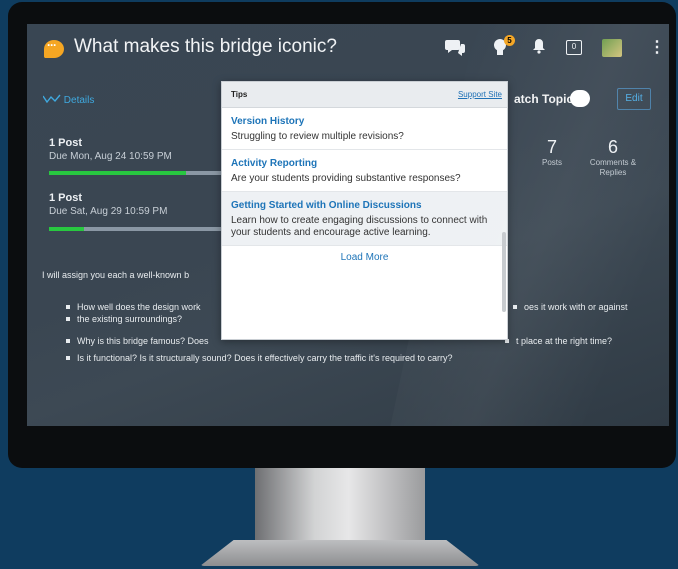  I want to click on bullet-text-right: oes it work with or against, so click(576, 307).